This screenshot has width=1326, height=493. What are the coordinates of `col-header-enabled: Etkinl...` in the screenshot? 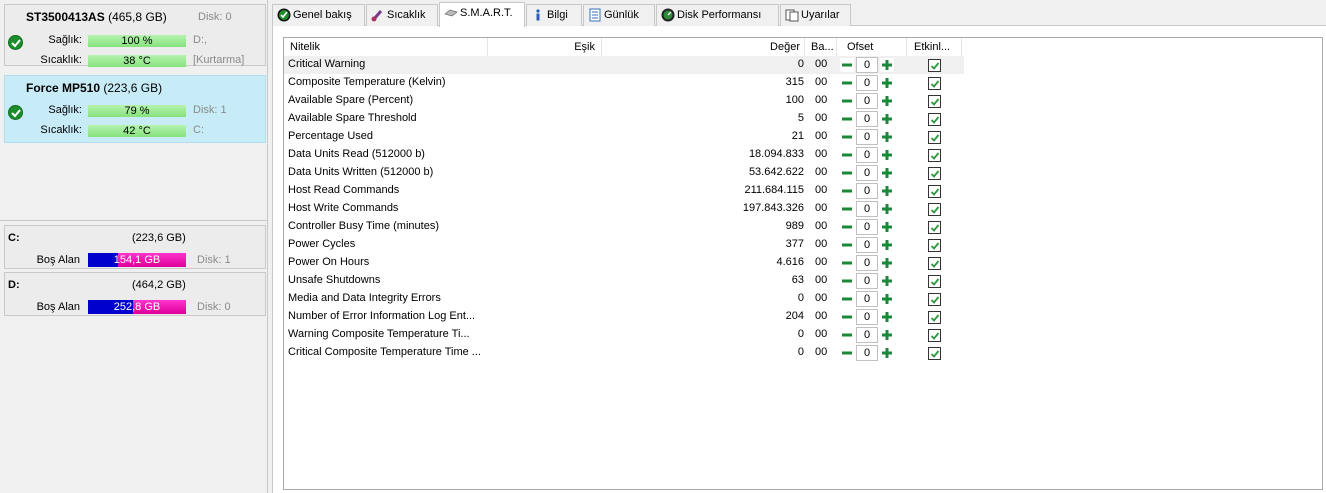 It's located at (934, 47).